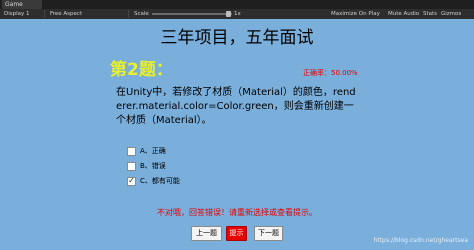 This screenshot has height=250, width=474. What do you see at coordinates (237, 38) in the screenshot?
I see `page-title: 三年项目，五年面试` at bounding box center [237, 38].